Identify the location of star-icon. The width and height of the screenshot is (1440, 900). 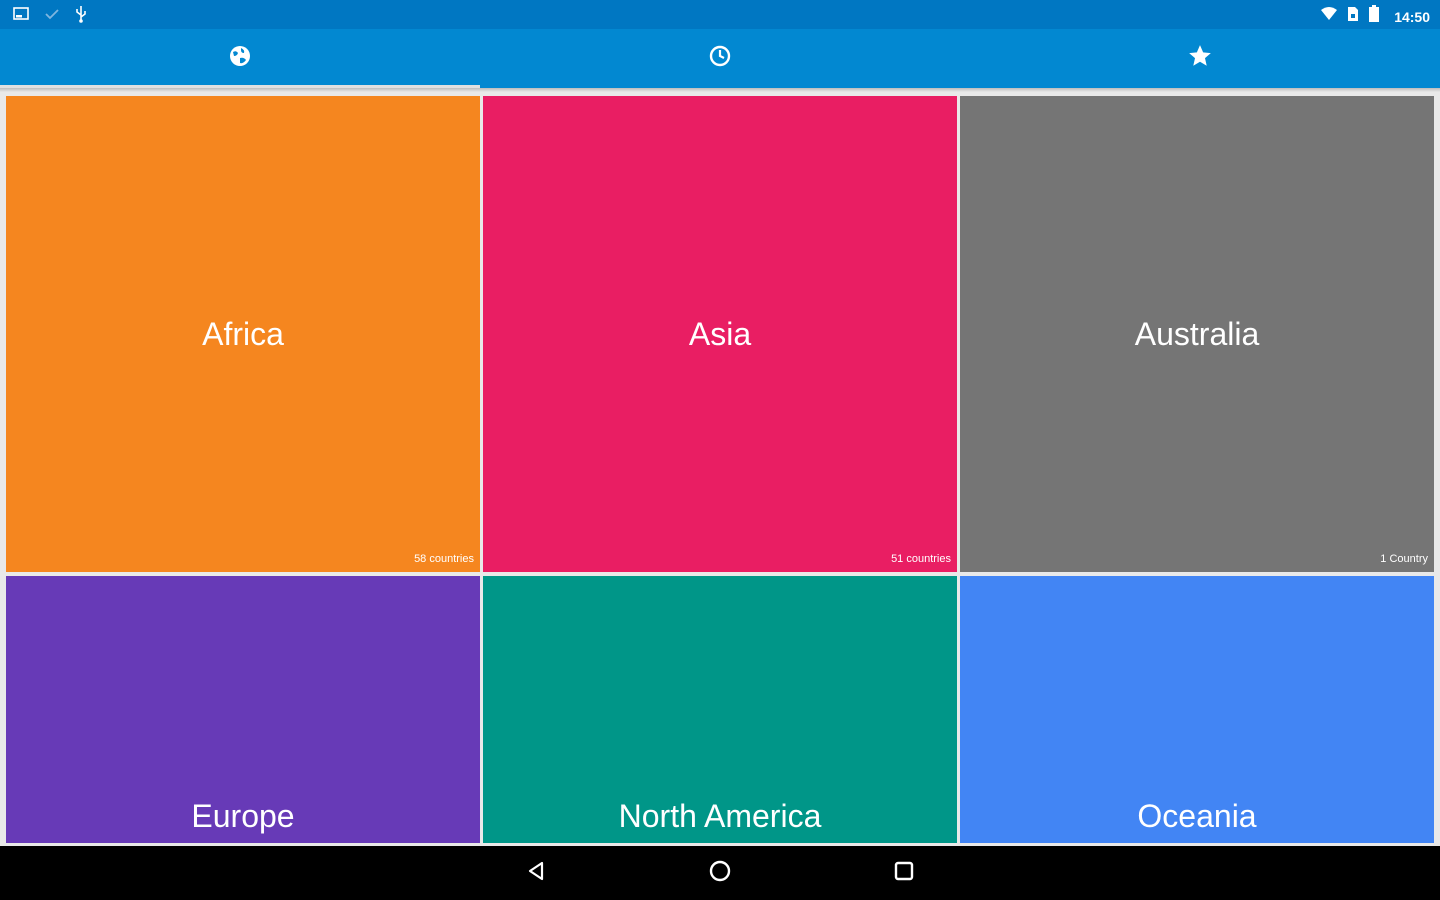
(1200, 58).